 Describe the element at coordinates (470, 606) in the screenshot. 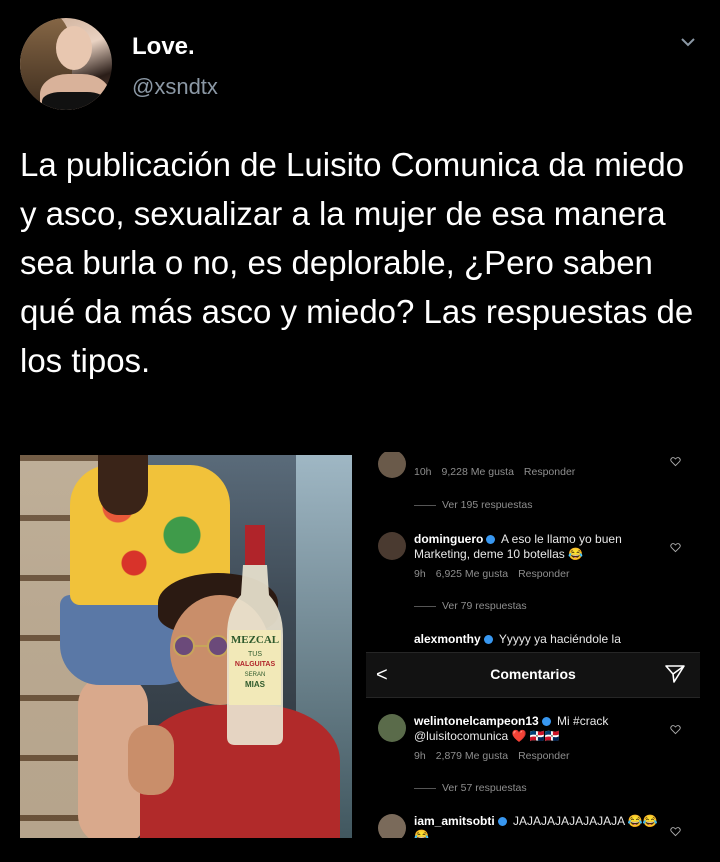

I see `view-replies-link: Ver 79 respuestas` at that location.